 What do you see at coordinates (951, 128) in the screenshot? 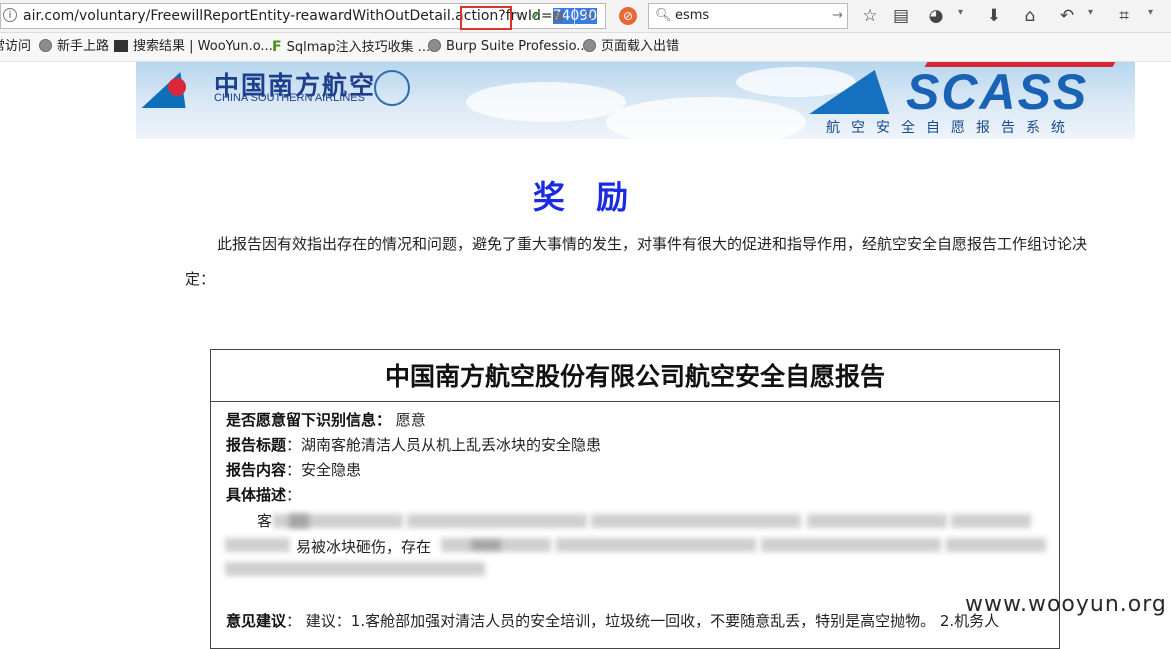
I see `system-name: 航空安全自愿报告系统` at bounding box center [951, 128].